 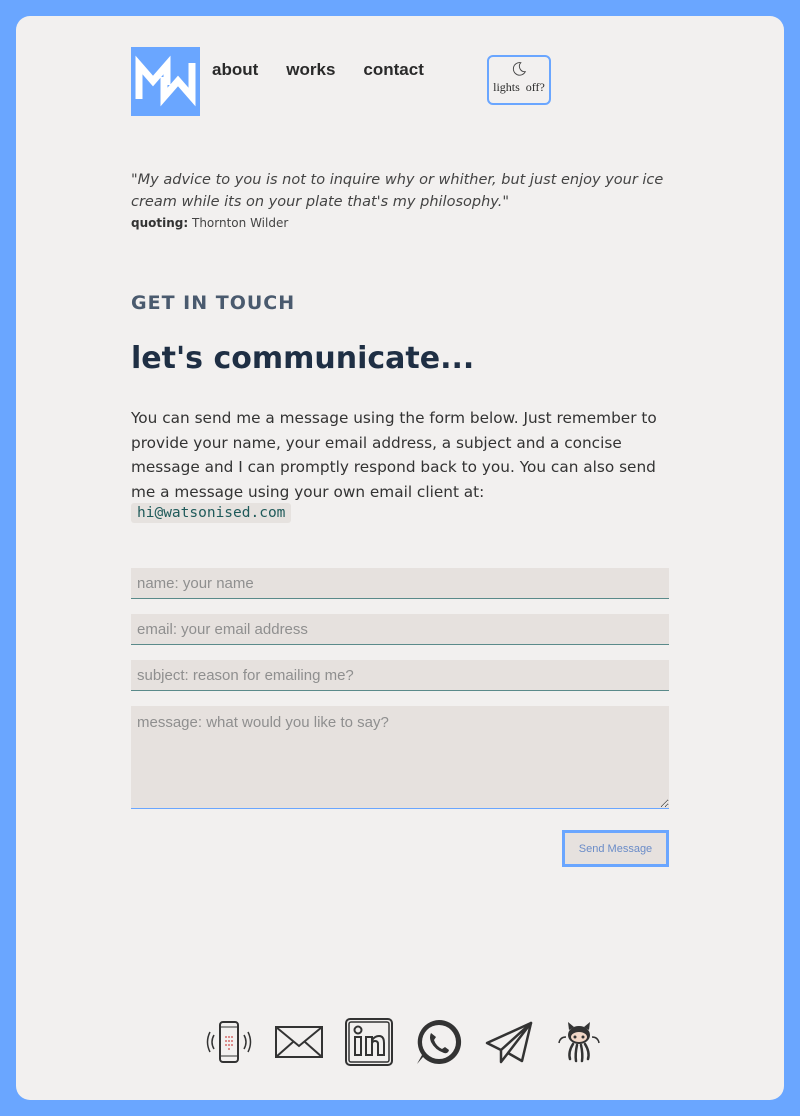 I want to click on site-header: about works contact lights off?, so click(x=400, y=82).